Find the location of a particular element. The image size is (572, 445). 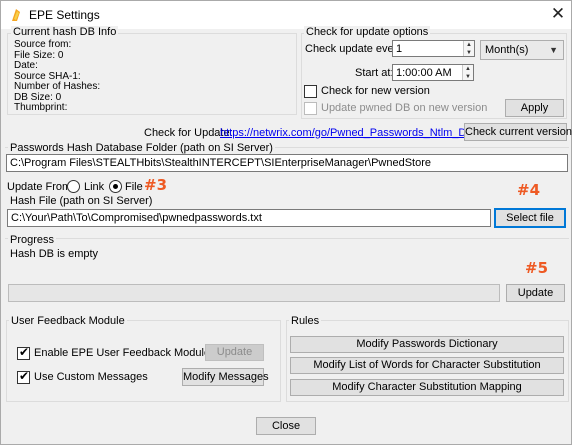

start-at-label: Start at: is located at coordinates (374, 73).